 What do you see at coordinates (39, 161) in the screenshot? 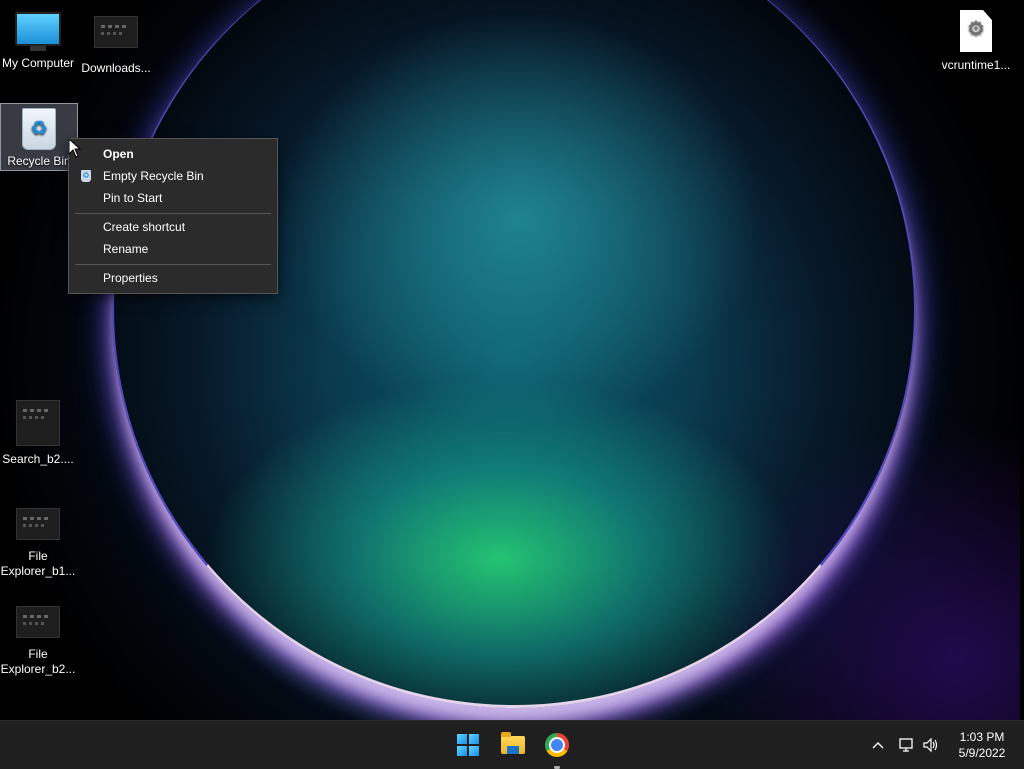
I see `desktop-icon-label: Recycle Bin` at bounding box center [39, 161].